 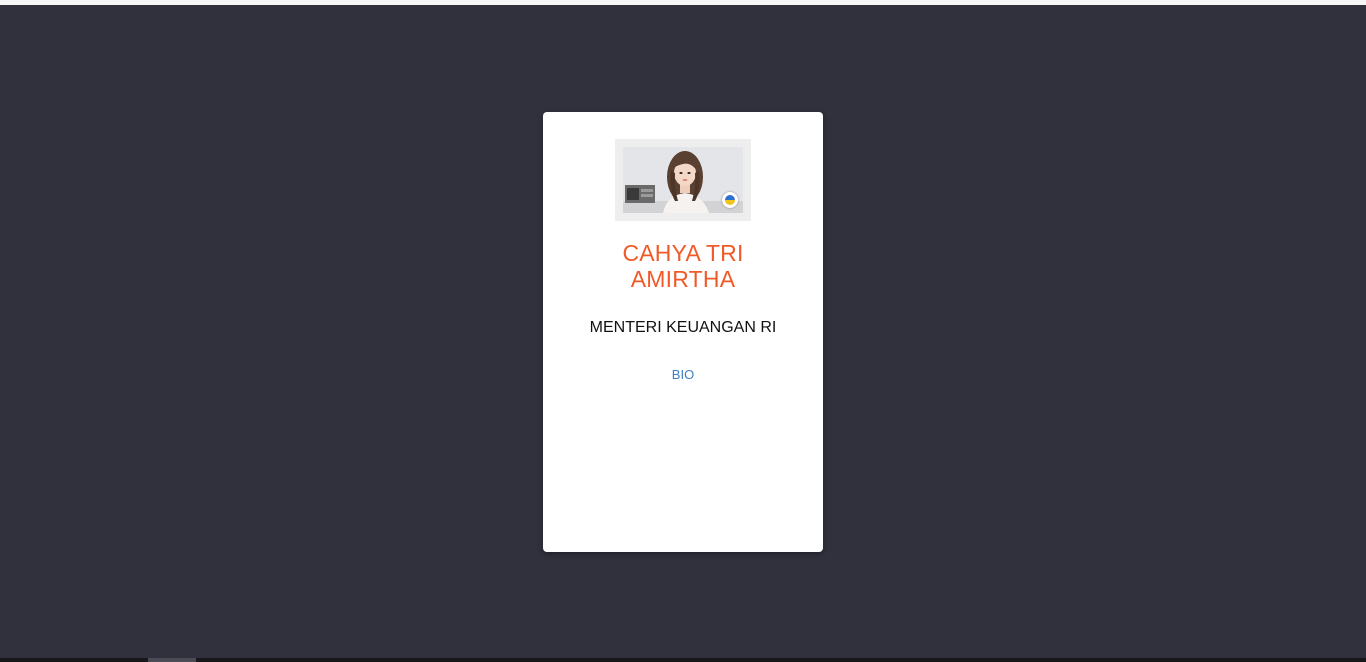 What do you see at coordinates (683, 375) in the screenshot?
I see `bio-link: BIO` at bounding box center [683, 375].